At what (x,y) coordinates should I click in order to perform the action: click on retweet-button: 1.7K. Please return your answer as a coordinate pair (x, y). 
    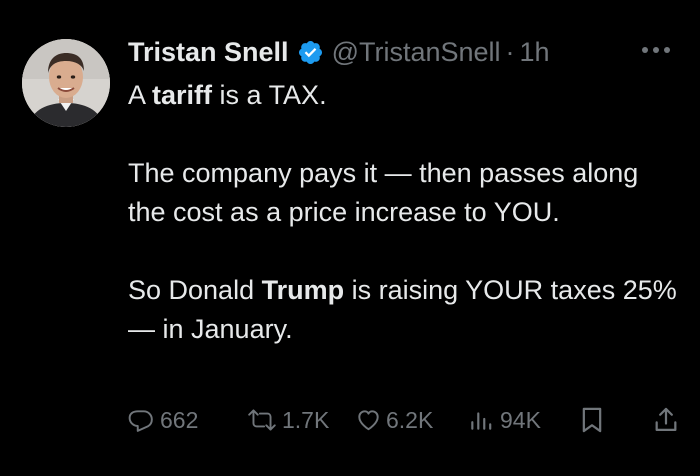
    Looking at the image, I should click on (287, 420).